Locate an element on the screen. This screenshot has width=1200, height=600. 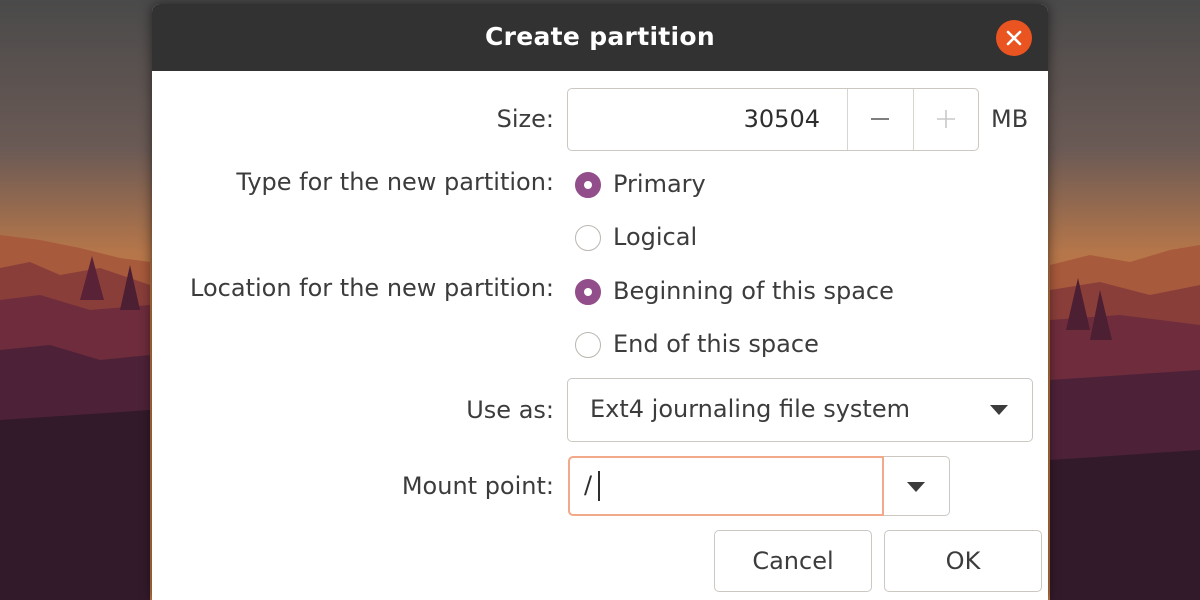
partition-type-label: Type for the new partition: is located at coordinates (395, 182).